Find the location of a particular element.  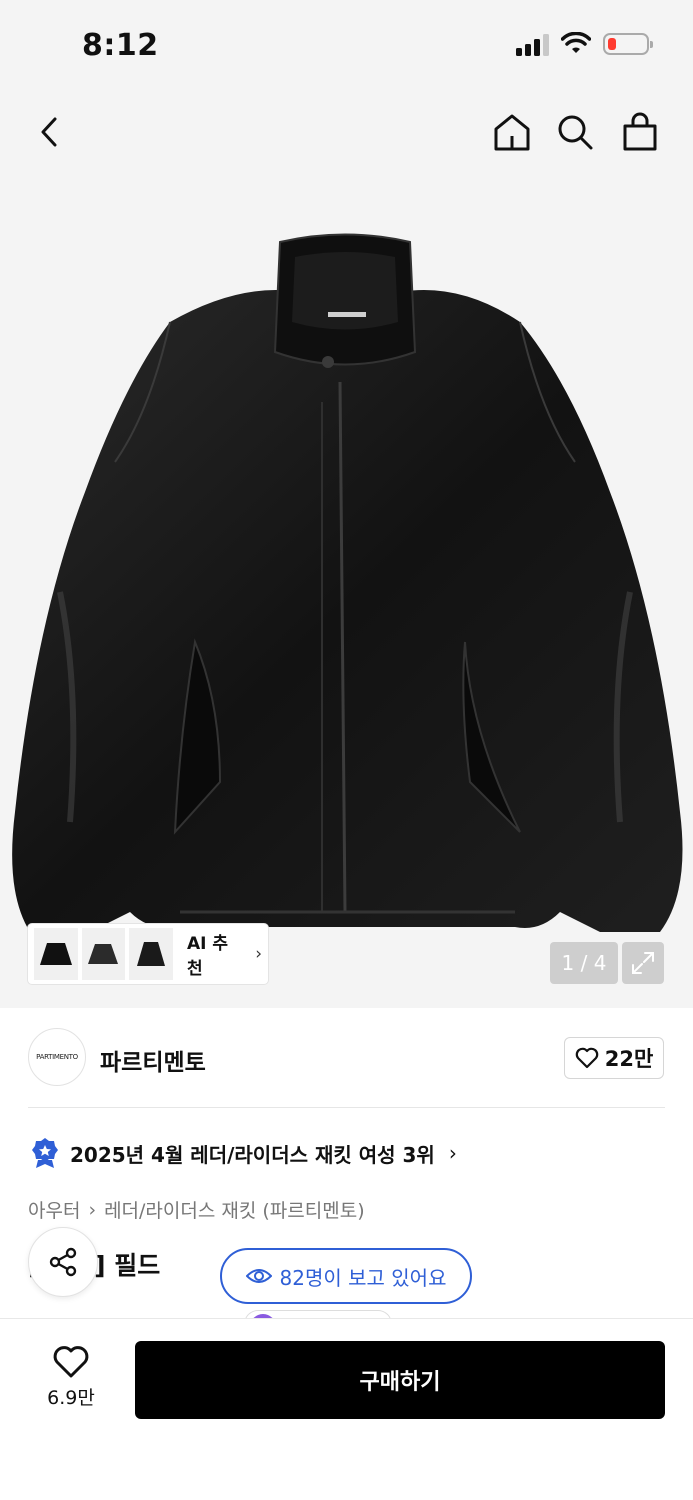

shopping-bag-icon is located at coordinates (640, 131).